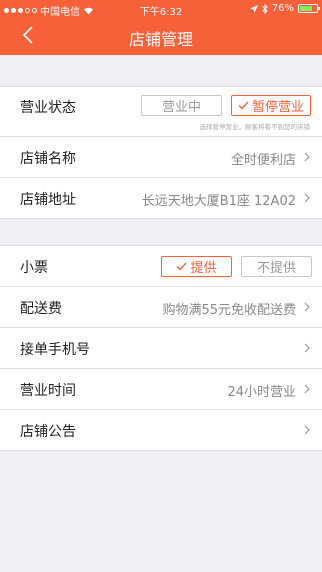  I want to click on receipt-none-label: 不提供, so click(276, 268).